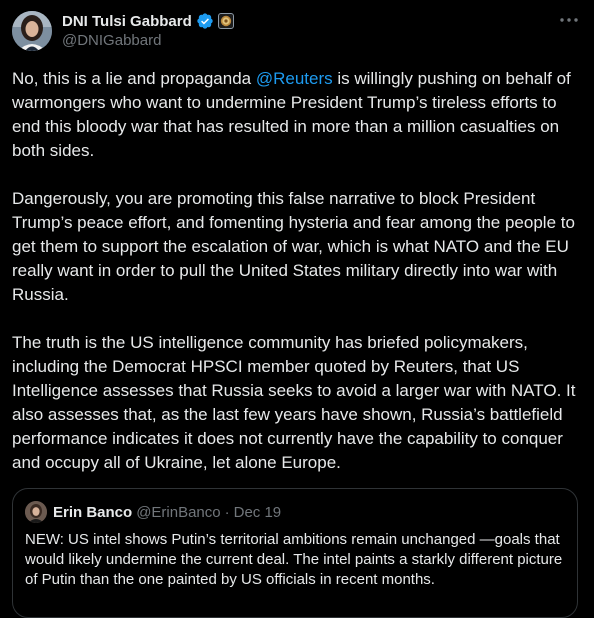 The image size is (594, 618). What do you see at coordinates (205, 21) in the screenshot?
I see `verified-checkmark-icon` at bounding box center [205, 21].